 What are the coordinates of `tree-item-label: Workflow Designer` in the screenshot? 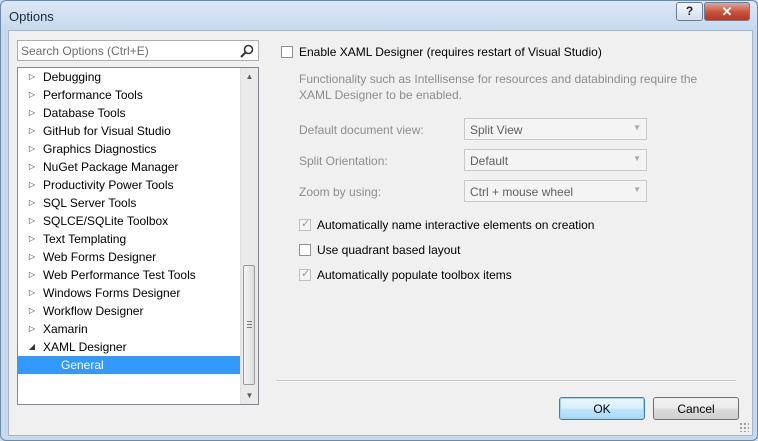 It's located at (93, 311).